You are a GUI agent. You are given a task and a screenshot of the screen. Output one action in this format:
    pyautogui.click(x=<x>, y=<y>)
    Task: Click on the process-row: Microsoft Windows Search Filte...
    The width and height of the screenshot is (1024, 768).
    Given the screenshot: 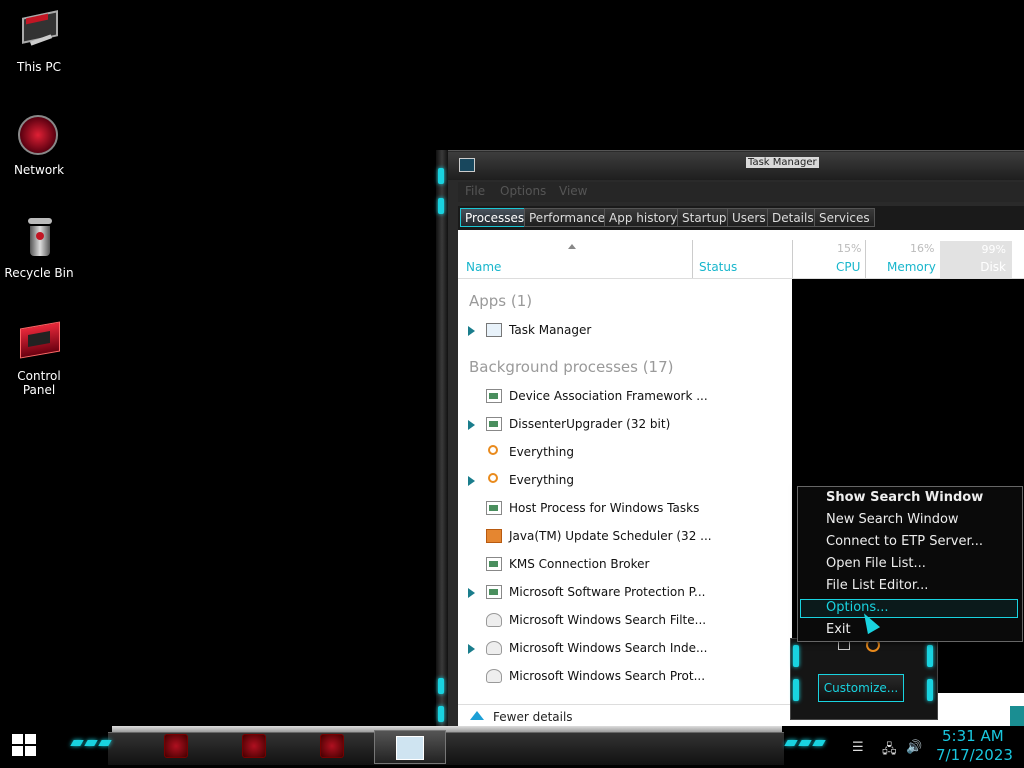 What is the action you would take?
    pyautogui.click(x=628, y=621)
    